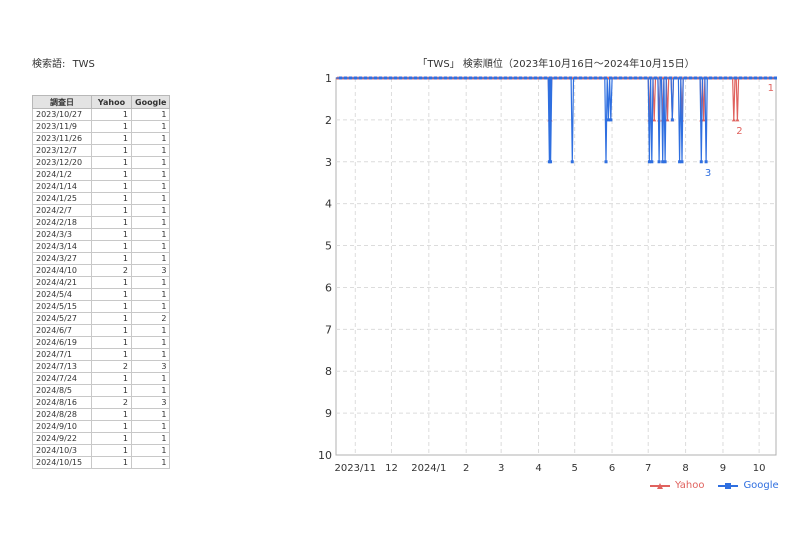 The image size is (800, 538). What do you see at coordinates (501, 468) in the screenshot?
I see `x-tick-label: 3` at bounding box center [501, 468].